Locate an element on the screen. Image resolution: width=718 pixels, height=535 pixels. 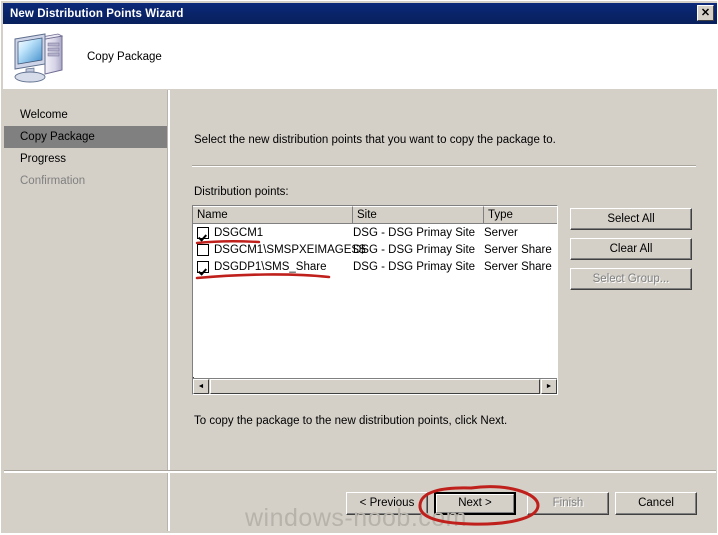
finish-button: Finish is located at coordinates (568, 503).